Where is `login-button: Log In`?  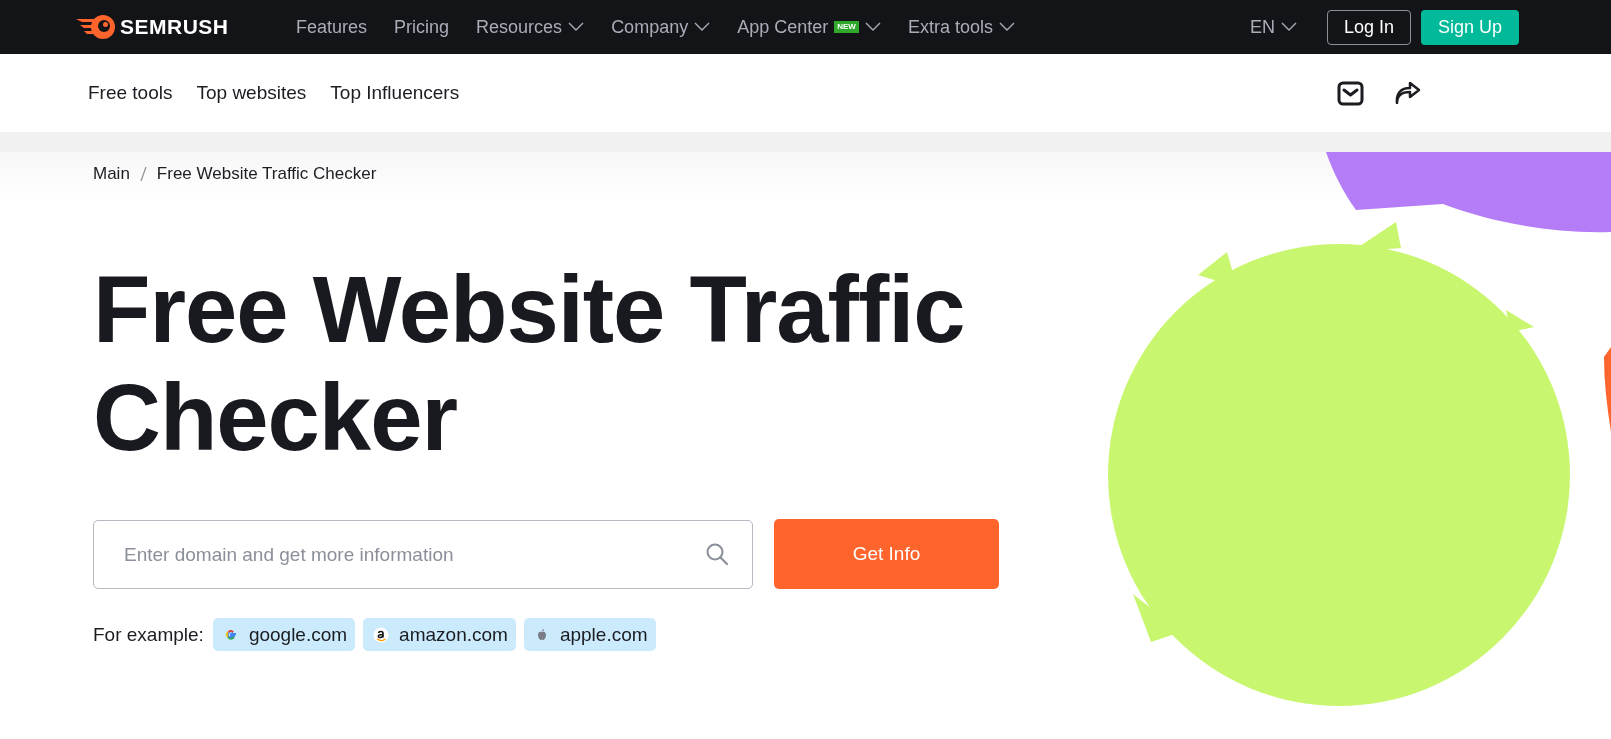
login-button: Log In is located at coordinates (1368, 27).